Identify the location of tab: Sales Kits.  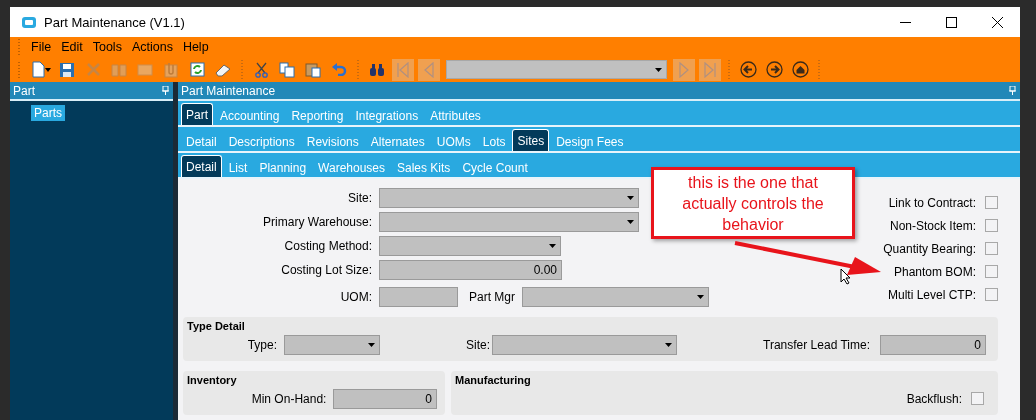
(424, 167).